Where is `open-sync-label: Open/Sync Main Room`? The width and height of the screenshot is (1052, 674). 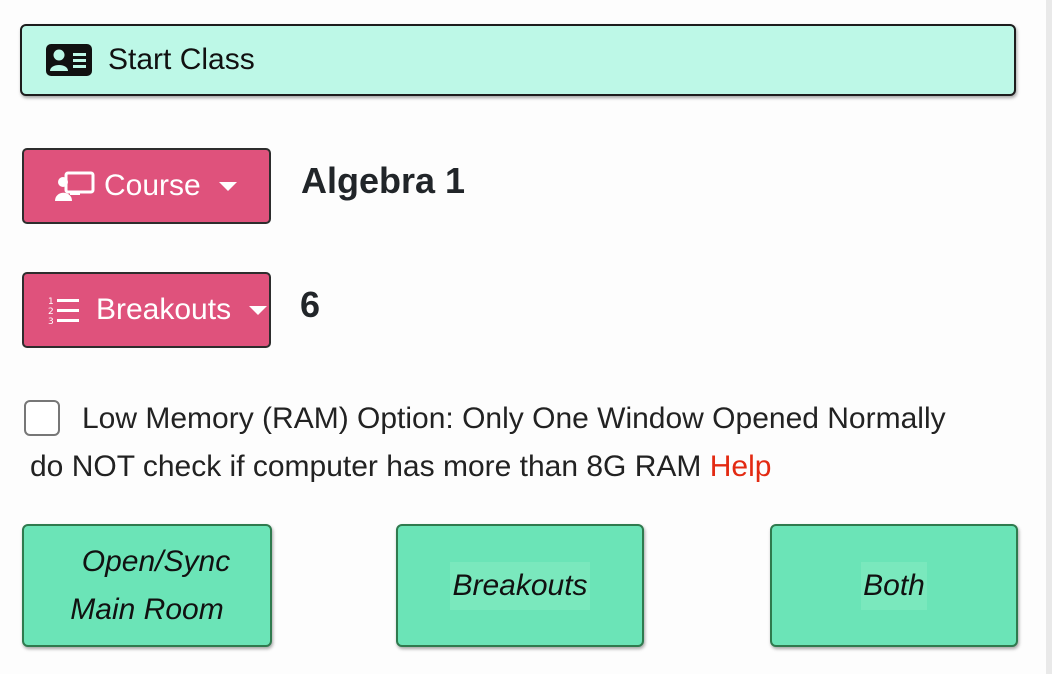
open-sync-label: Open/Sync Main Room is located at coordinates (147, 586).